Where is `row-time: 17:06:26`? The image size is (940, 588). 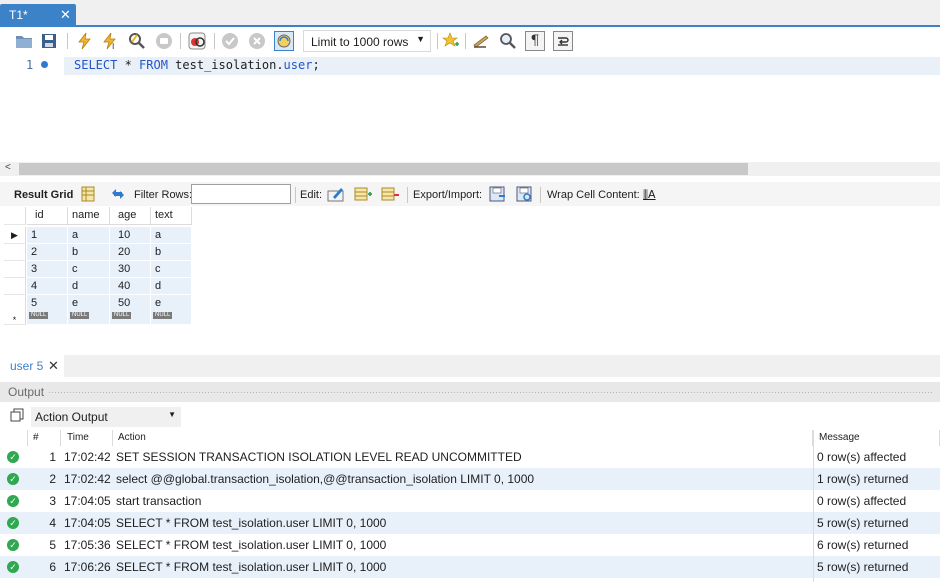
row-time: 17:06:26 is located at coordinates (87, 567).